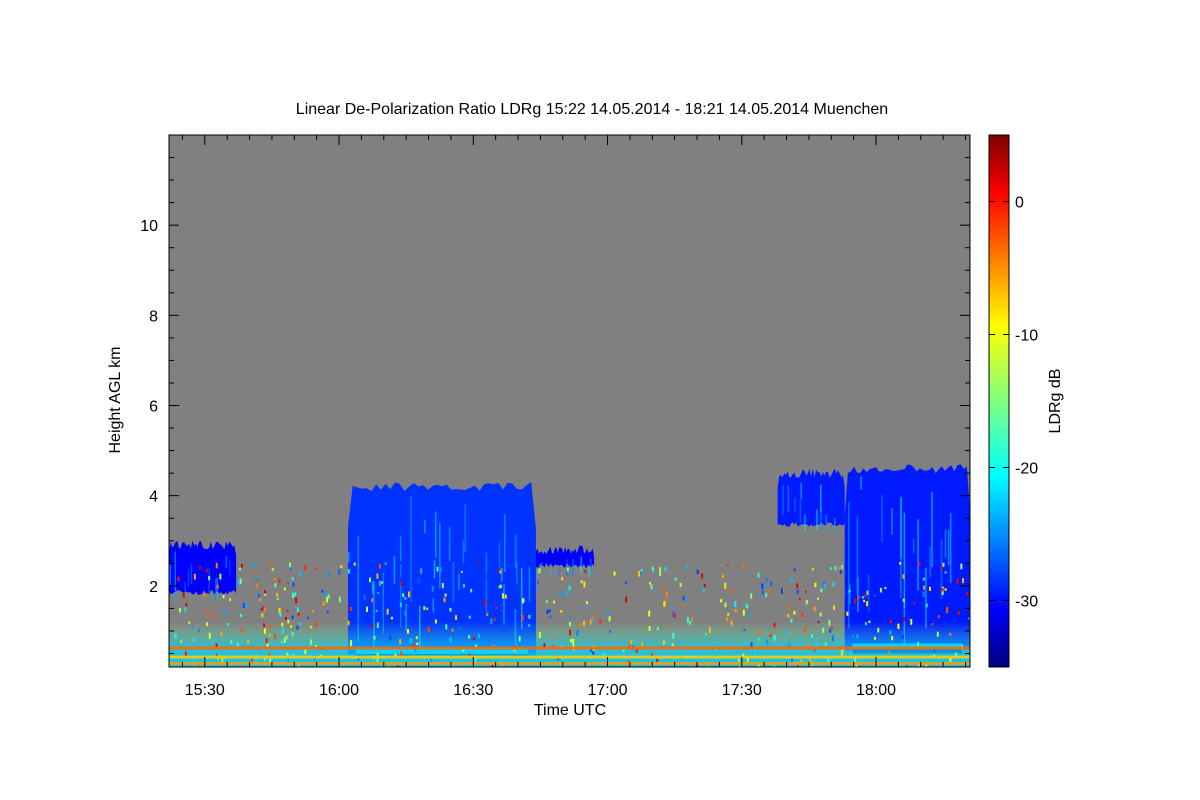 The image size is (1200, 800). I want to click on feature-elevated-cloud, so click(811, 500).